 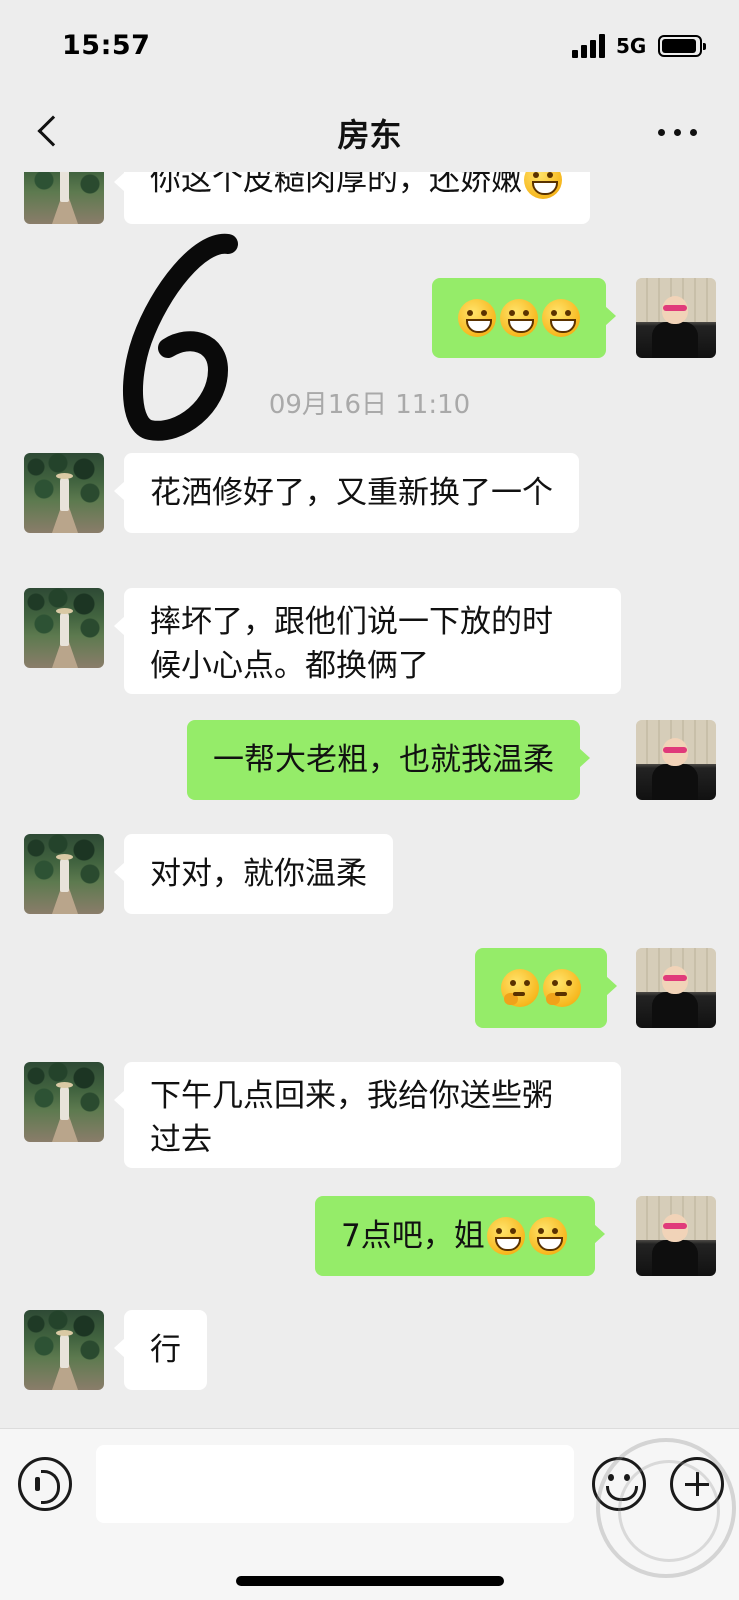 What do you see at coordinates (661, 132) in the screenshot?
I see `more-icon` at bounding box center [661, 132].